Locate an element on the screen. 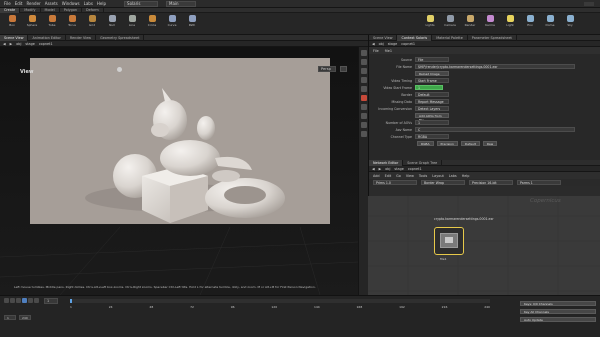  net-info-field: Parms 1 is located at coordinates (539, 182).